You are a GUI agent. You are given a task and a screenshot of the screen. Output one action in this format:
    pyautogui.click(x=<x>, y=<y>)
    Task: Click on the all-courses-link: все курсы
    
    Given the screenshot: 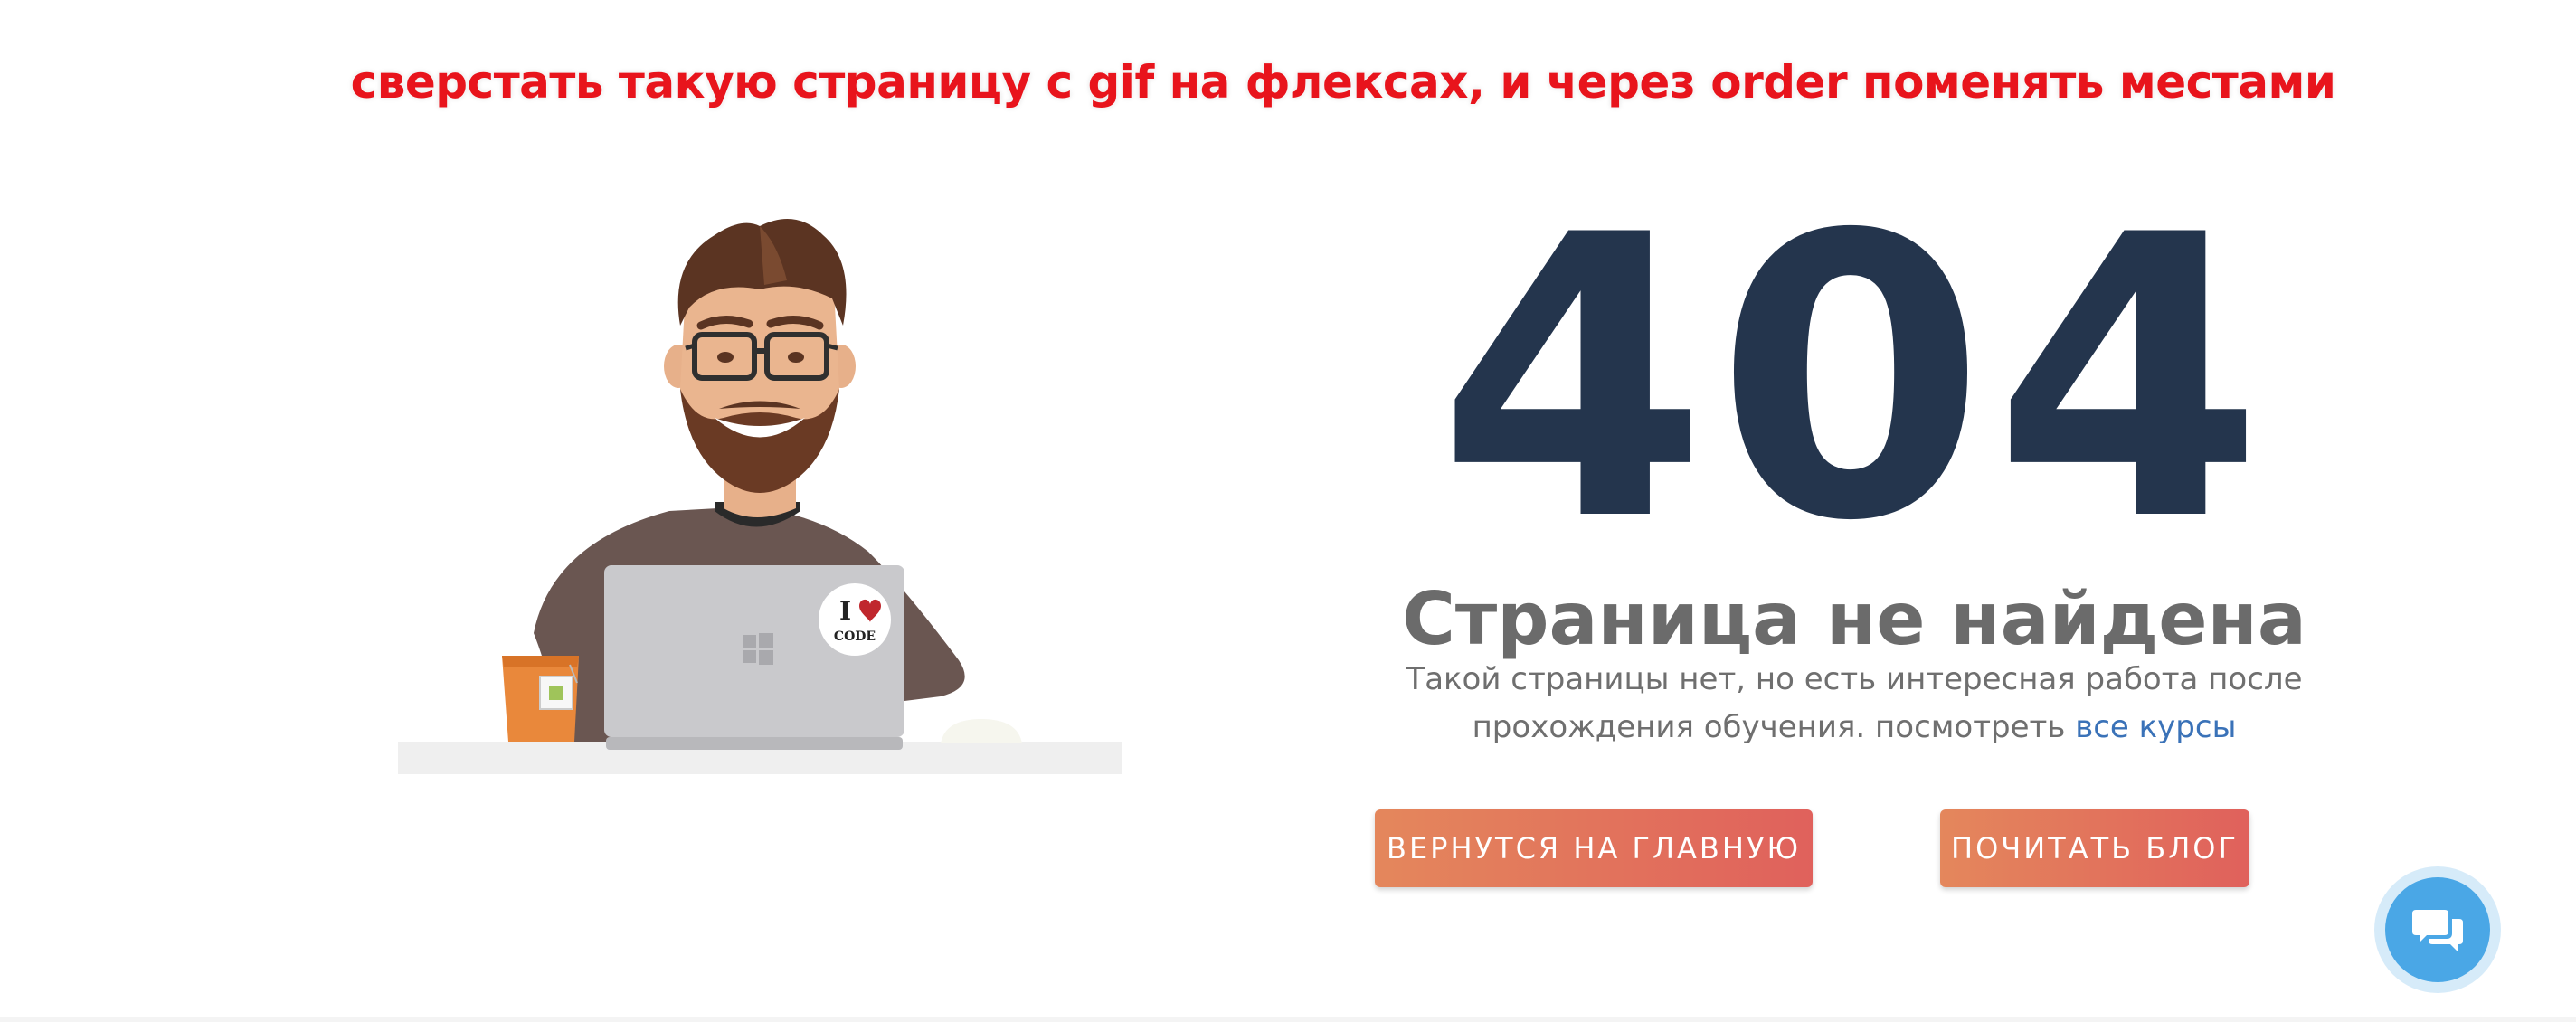 What is the action you would take?
    pyautogui.click(x=2155, y=727)
    